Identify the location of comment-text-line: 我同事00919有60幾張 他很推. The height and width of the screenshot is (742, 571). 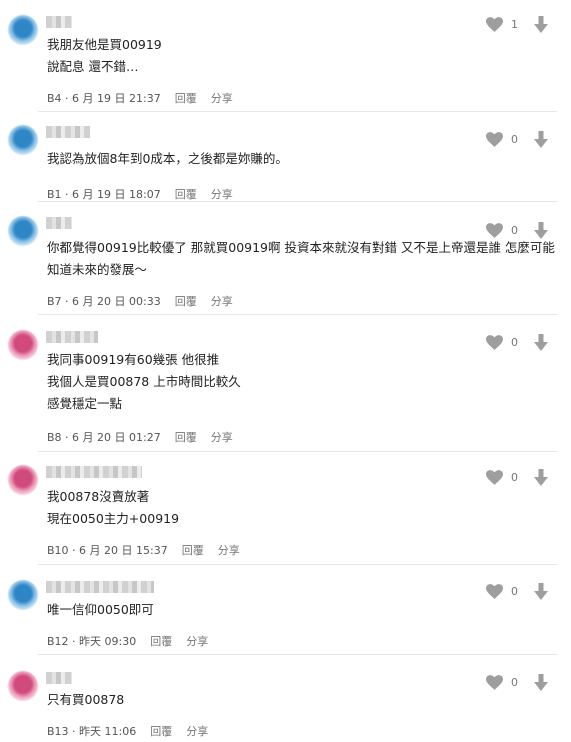
(133, 359).